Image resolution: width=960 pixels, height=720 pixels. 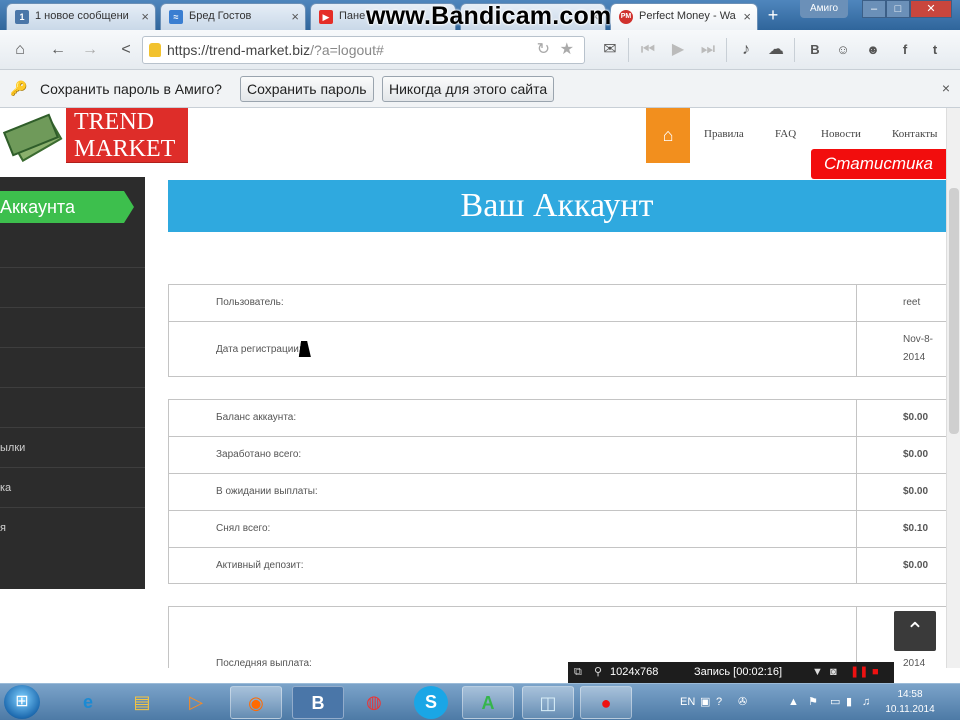 What do you see at coordinates (318, 702) in the screenshot?
I see `vk-app-icon: В` at bounding box center [318, 702].